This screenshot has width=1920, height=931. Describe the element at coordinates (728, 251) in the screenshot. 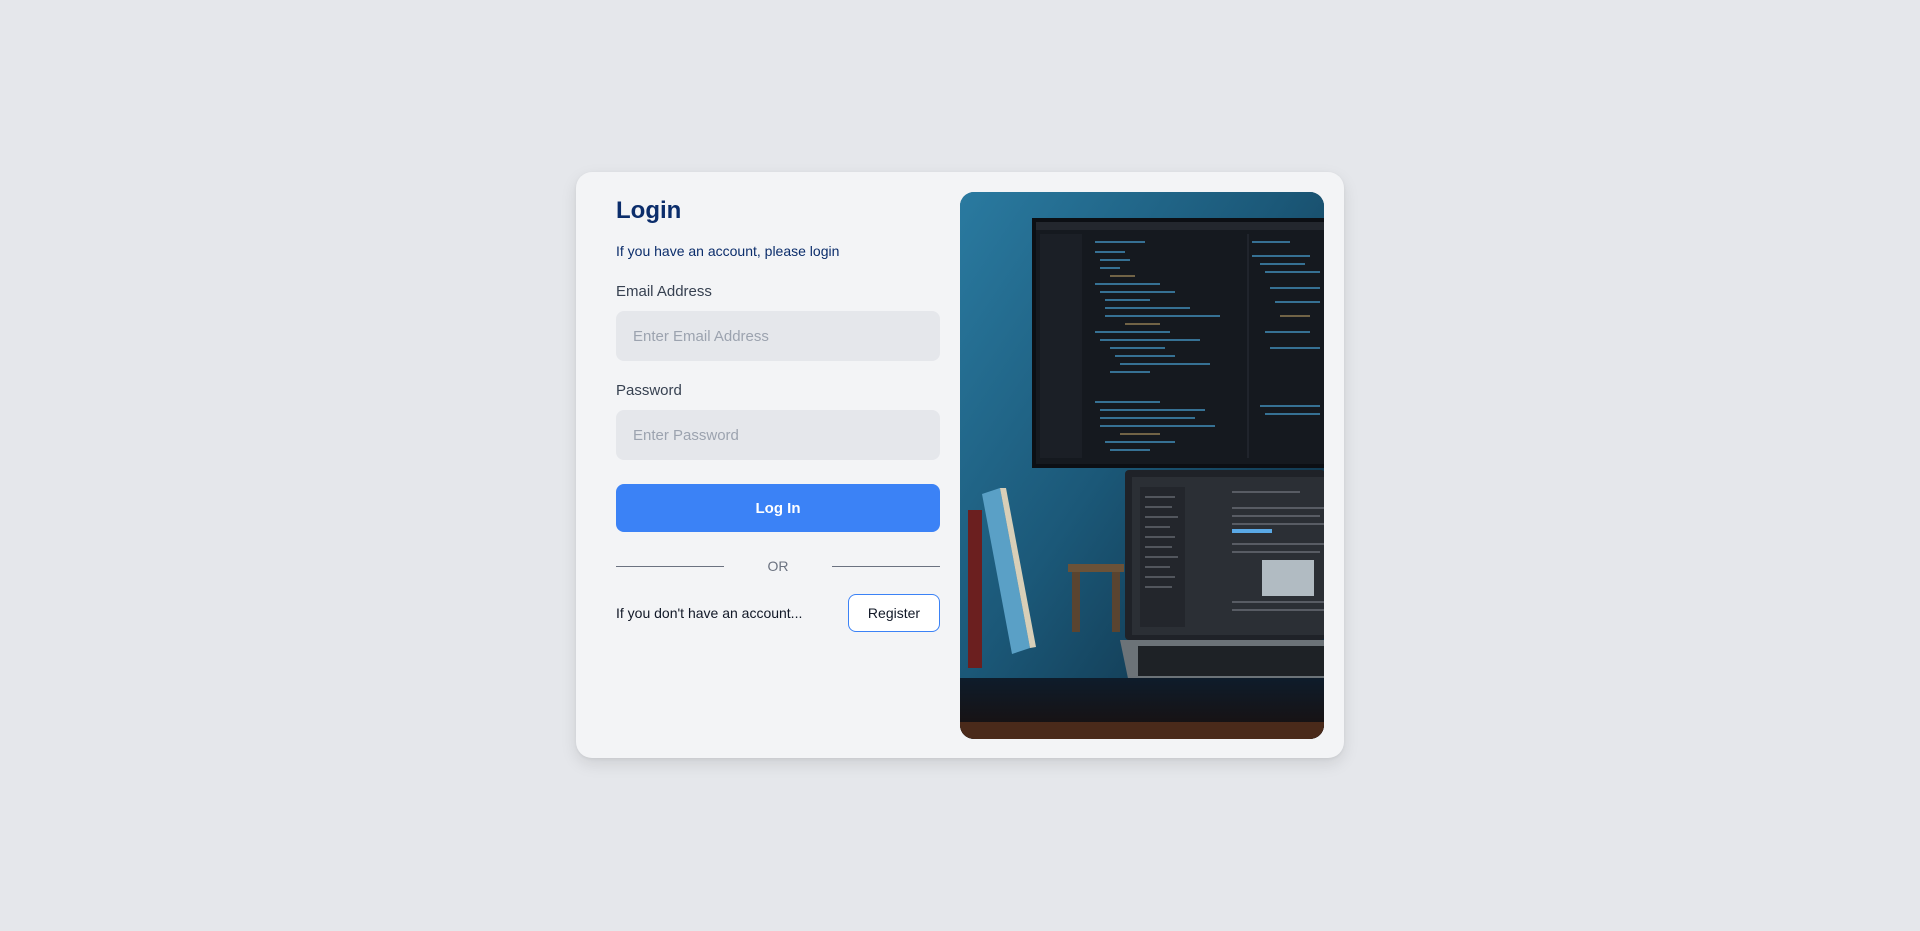

I see `login-subtitle: If you have an account, please login` at that location.